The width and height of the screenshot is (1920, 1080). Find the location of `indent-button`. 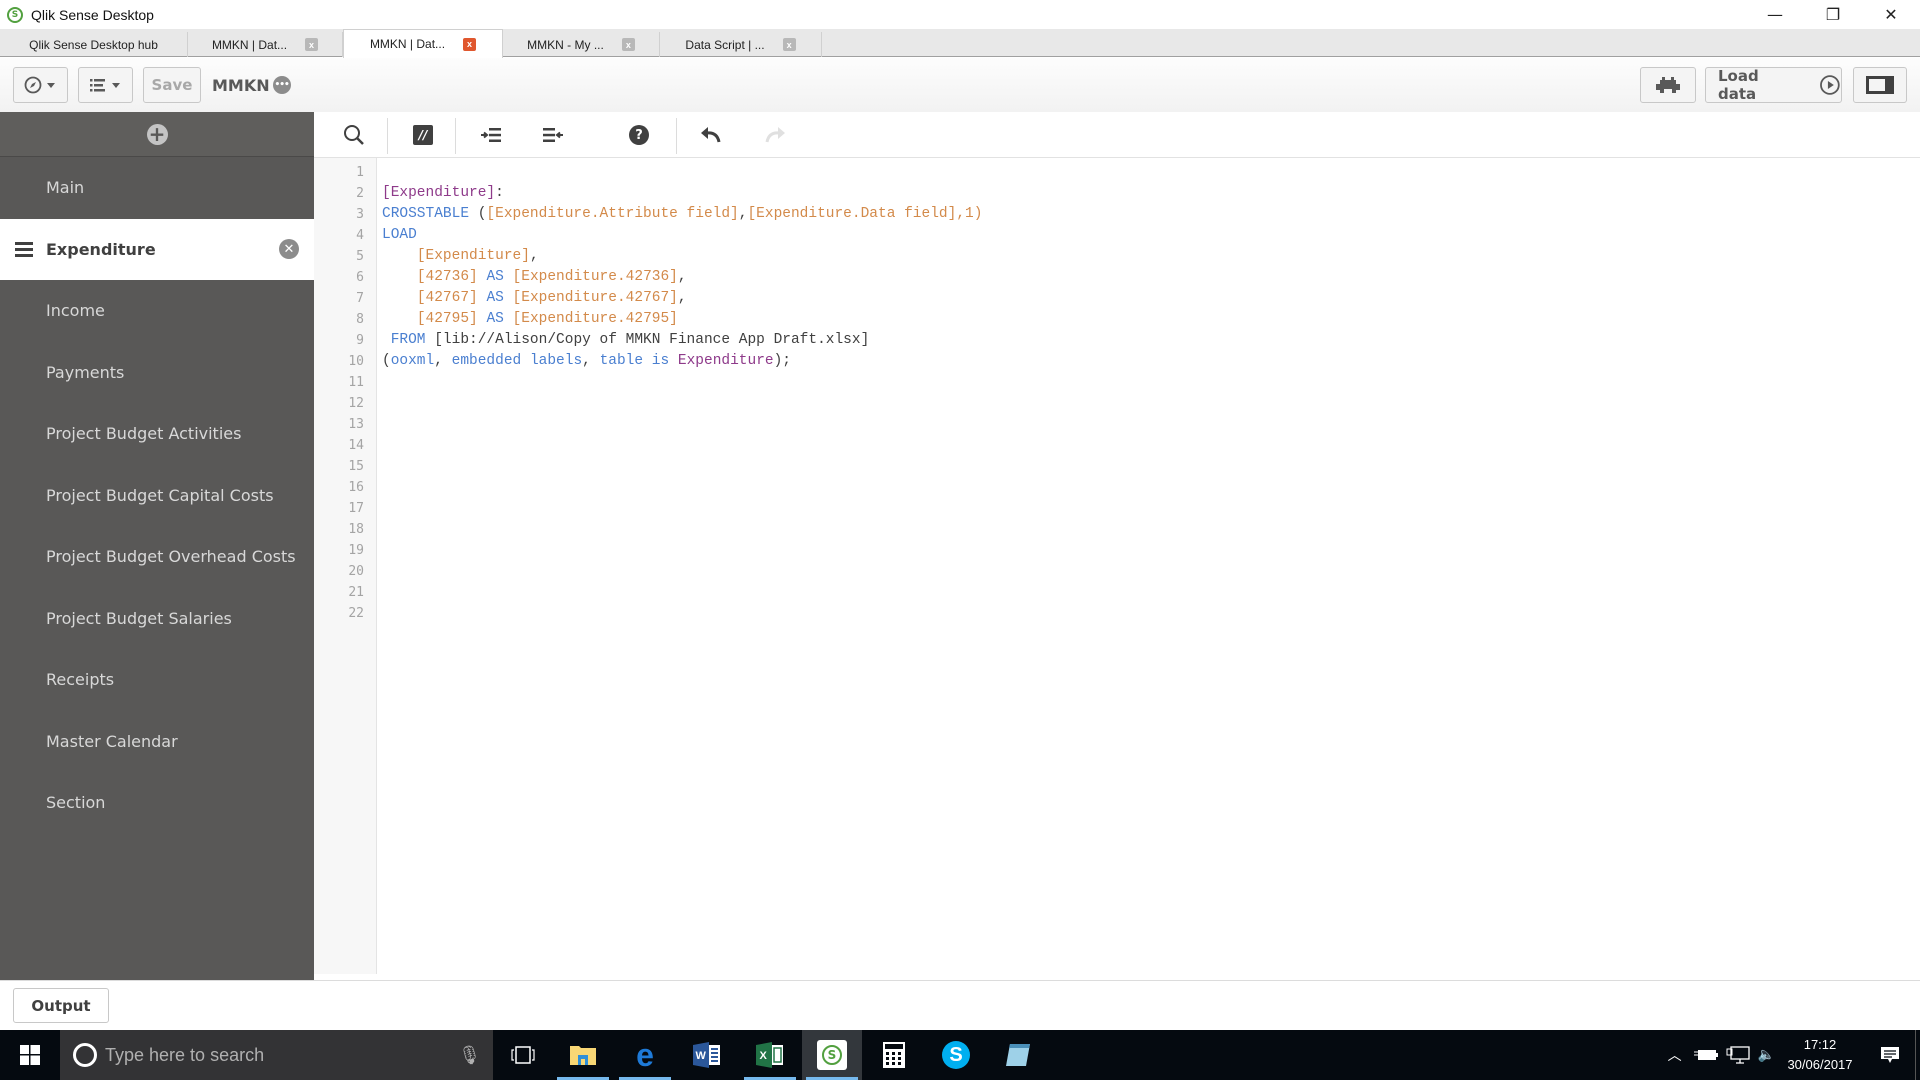

indent-button is located at coordinates (491, 135).